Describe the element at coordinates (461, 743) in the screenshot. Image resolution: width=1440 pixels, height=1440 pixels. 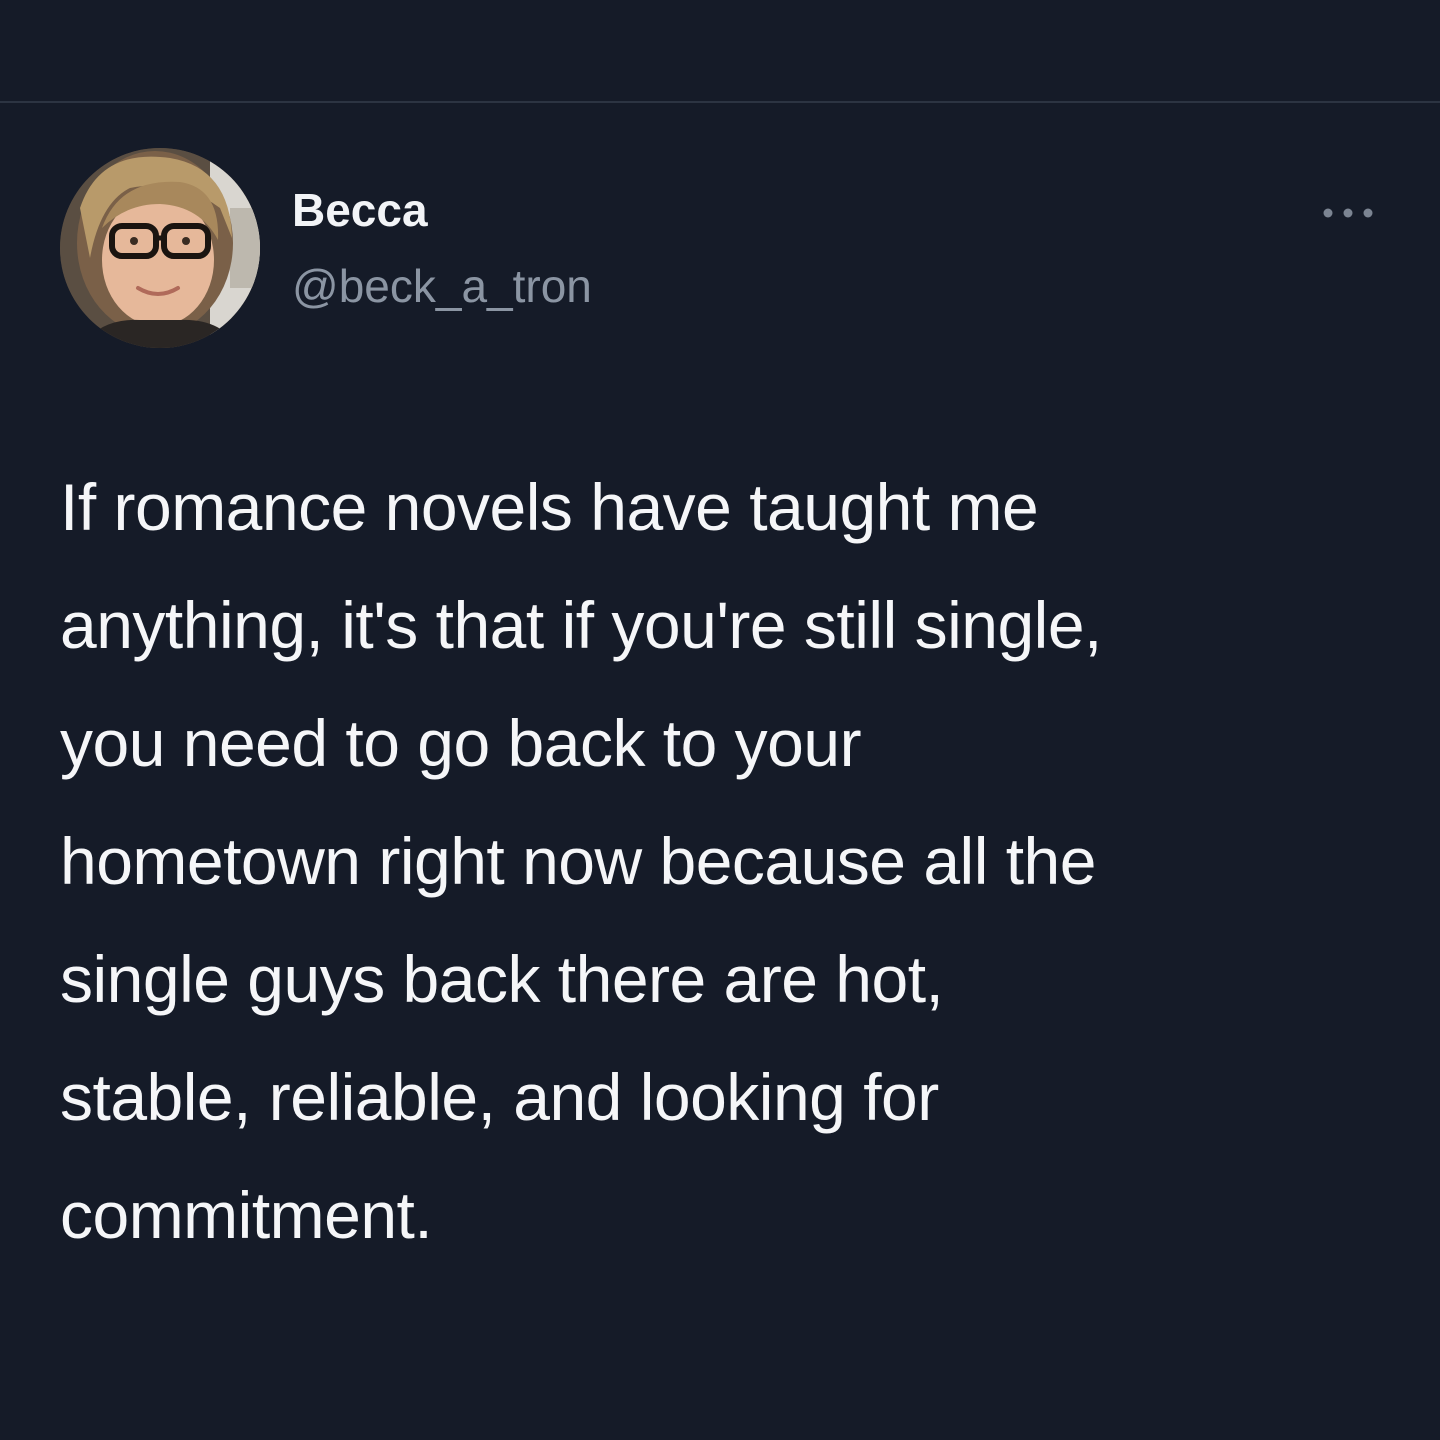
I see `tweet-text-line: you need to go back to your` at that location.